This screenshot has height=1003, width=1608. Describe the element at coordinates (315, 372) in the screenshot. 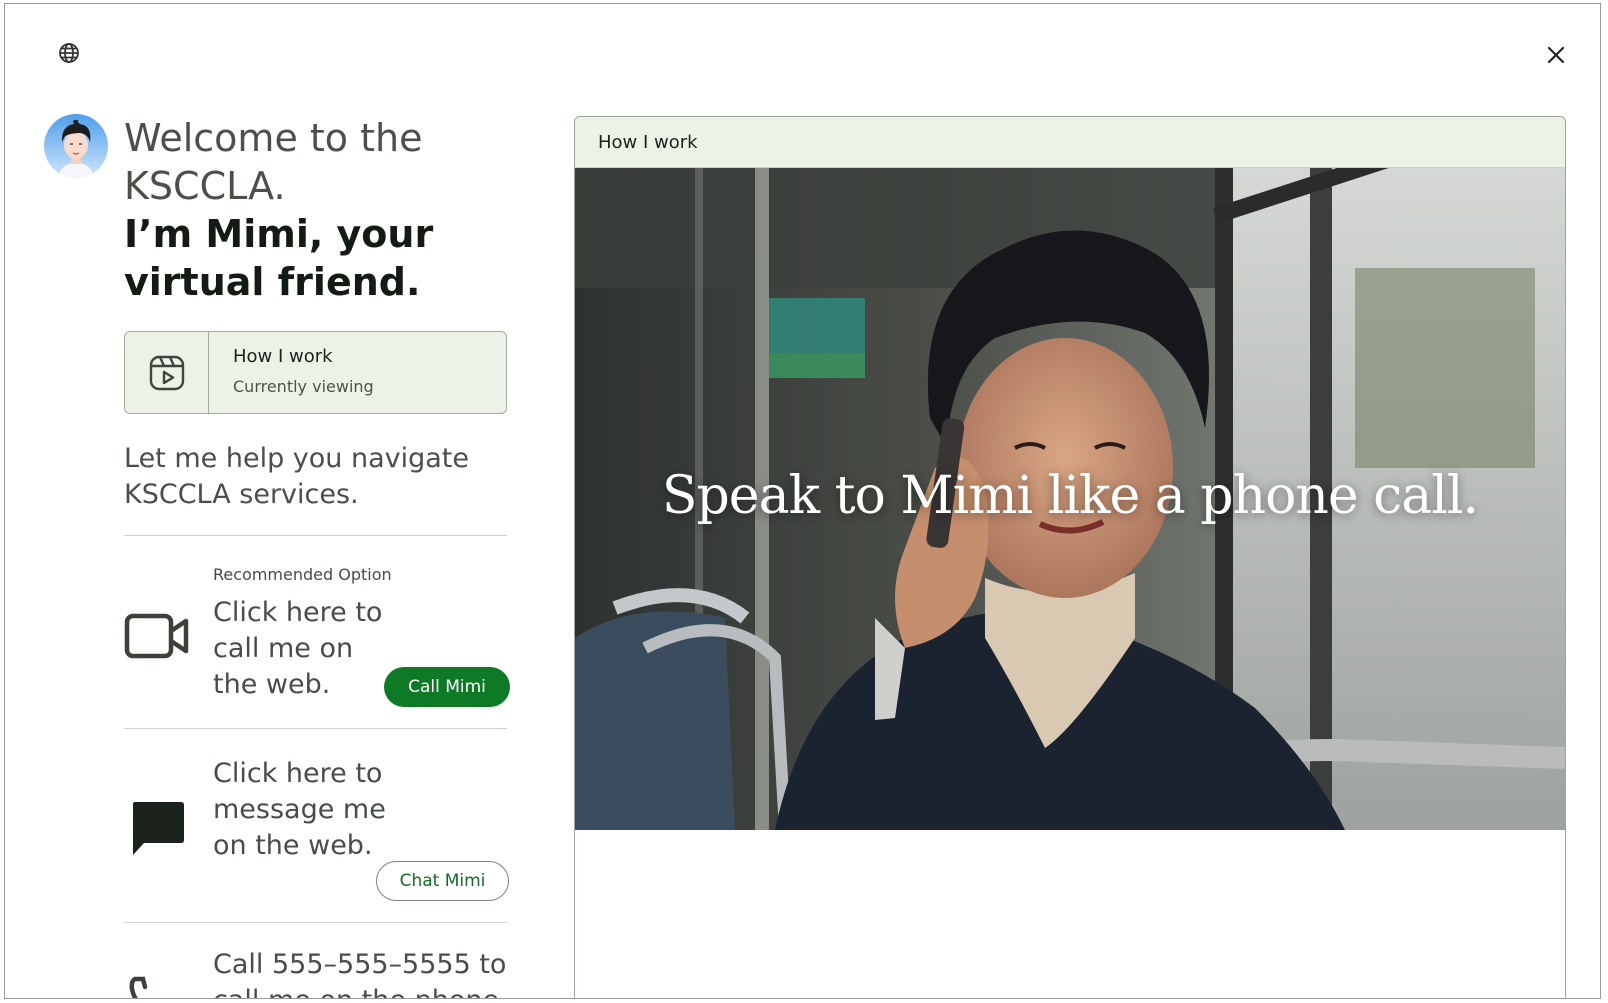

I see `how-i-work-card: How I work Currently viewing` at that location.